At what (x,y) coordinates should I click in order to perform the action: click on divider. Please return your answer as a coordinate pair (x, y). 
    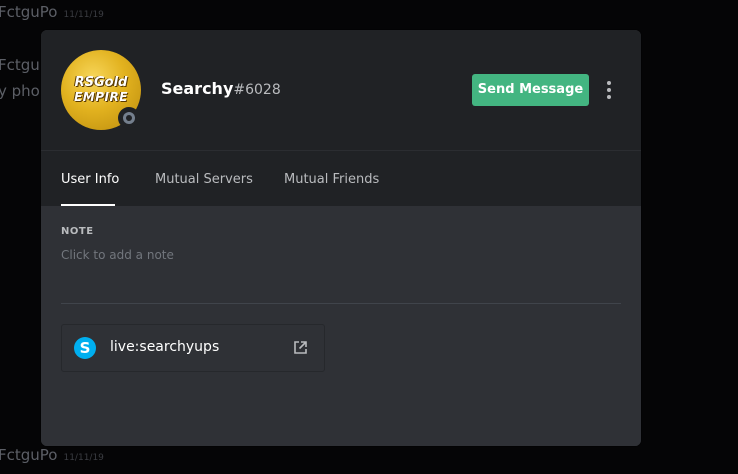
    Looking at the image, I should click on (341, 303).